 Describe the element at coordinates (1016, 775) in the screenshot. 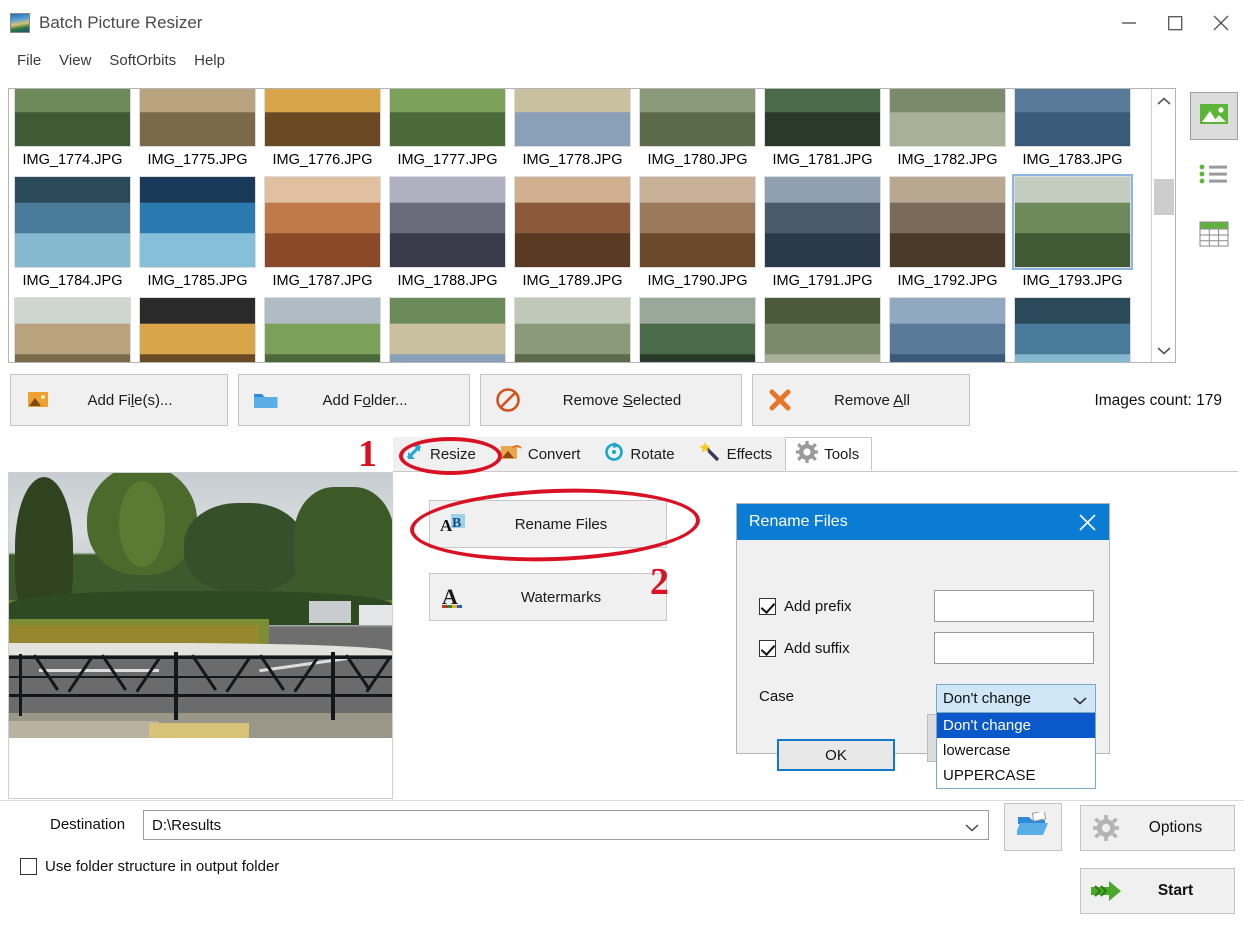

I see `dropdown-option-uppercase: UPPERCASE` at that location.